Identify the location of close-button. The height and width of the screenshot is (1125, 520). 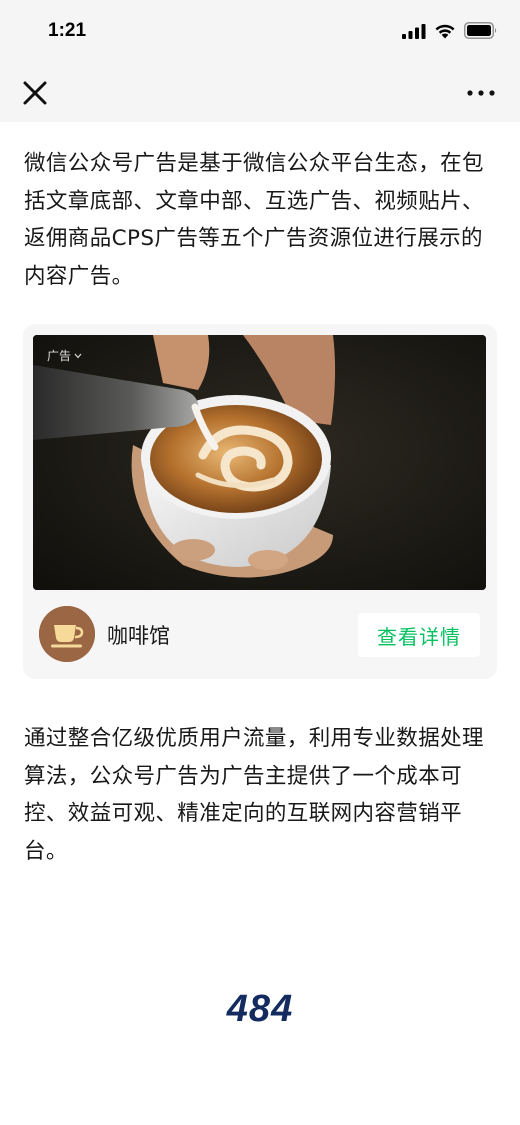
(35, 93).